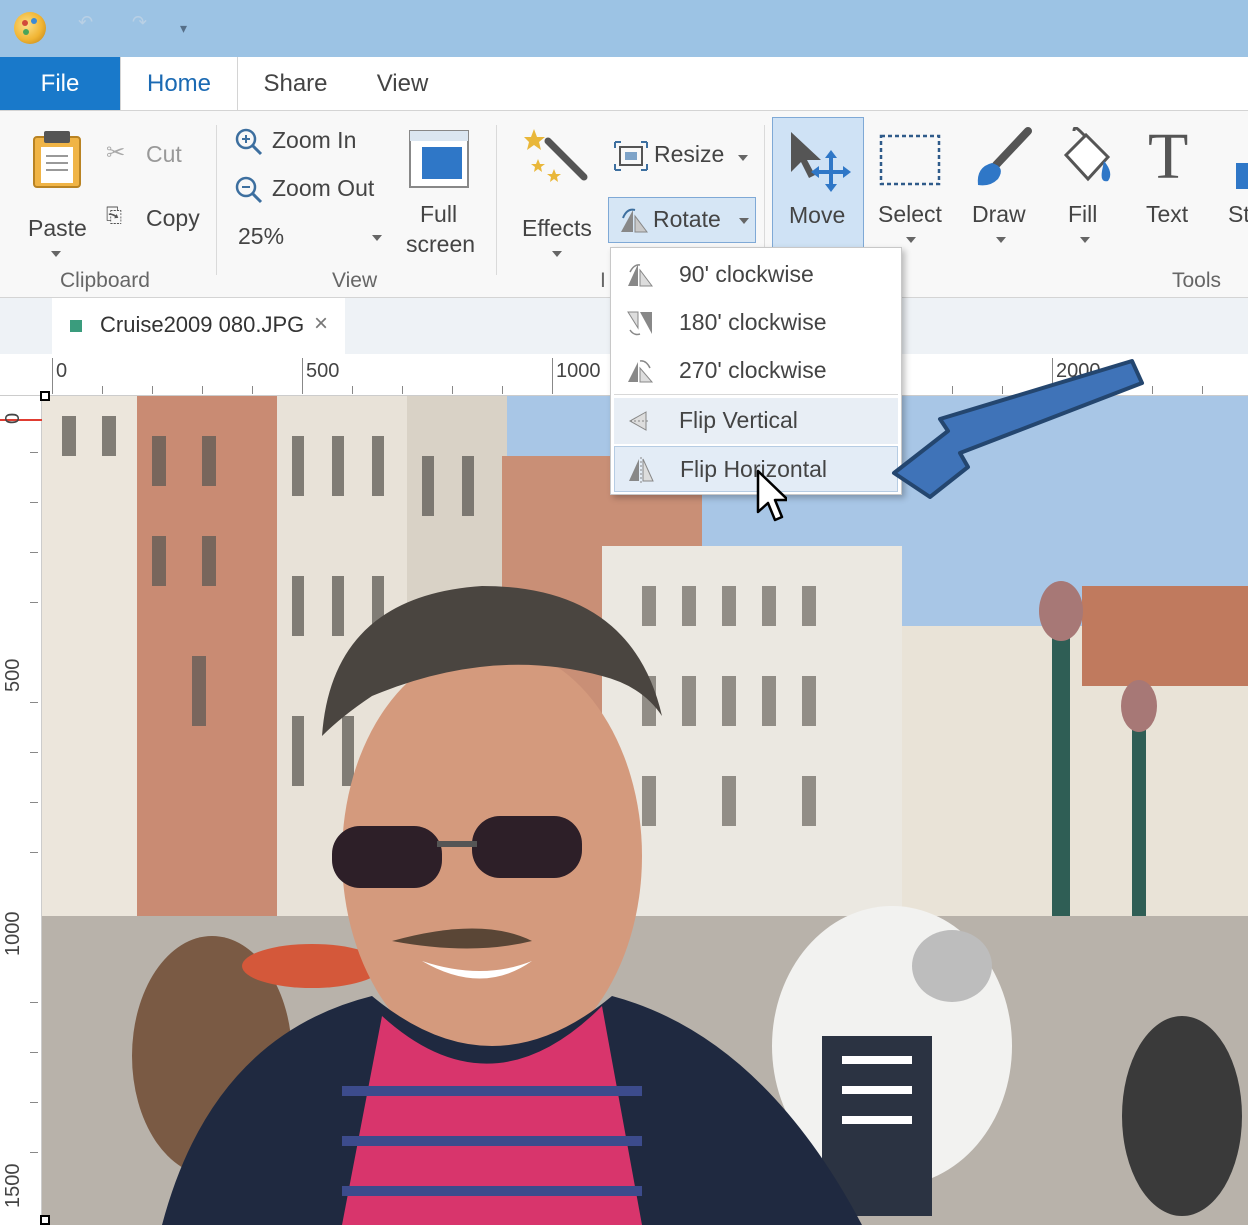  I want to click on zoom-in-button: Zoom In, so click(307, 142).